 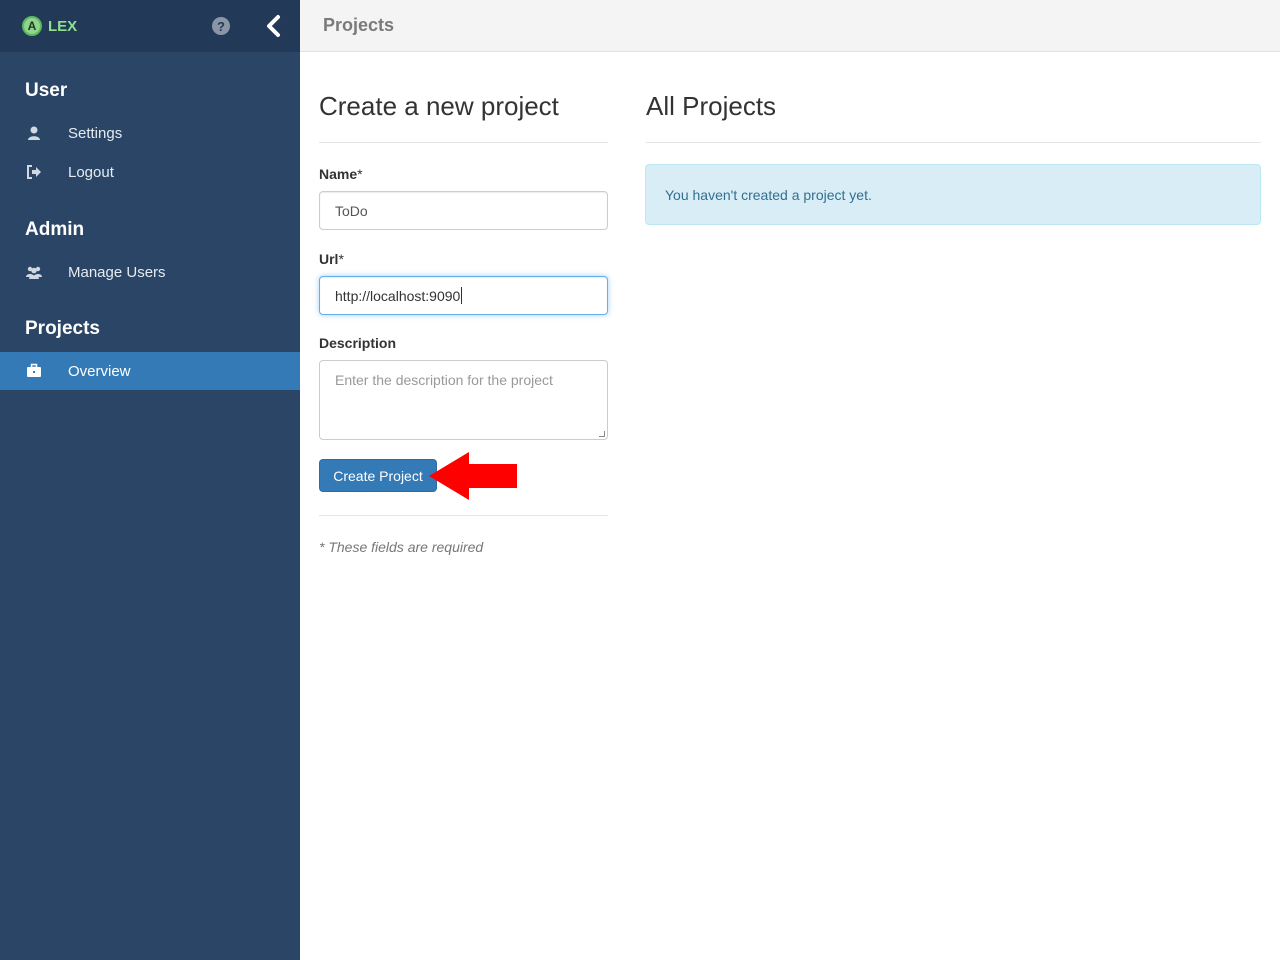 I want to click on required-fields-note: * These fields are required, so click(x=401, y=547).